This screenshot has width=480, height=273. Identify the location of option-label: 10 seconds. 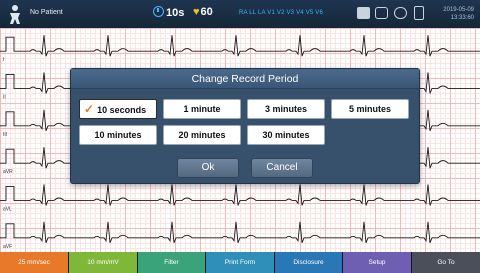
(122, 110).